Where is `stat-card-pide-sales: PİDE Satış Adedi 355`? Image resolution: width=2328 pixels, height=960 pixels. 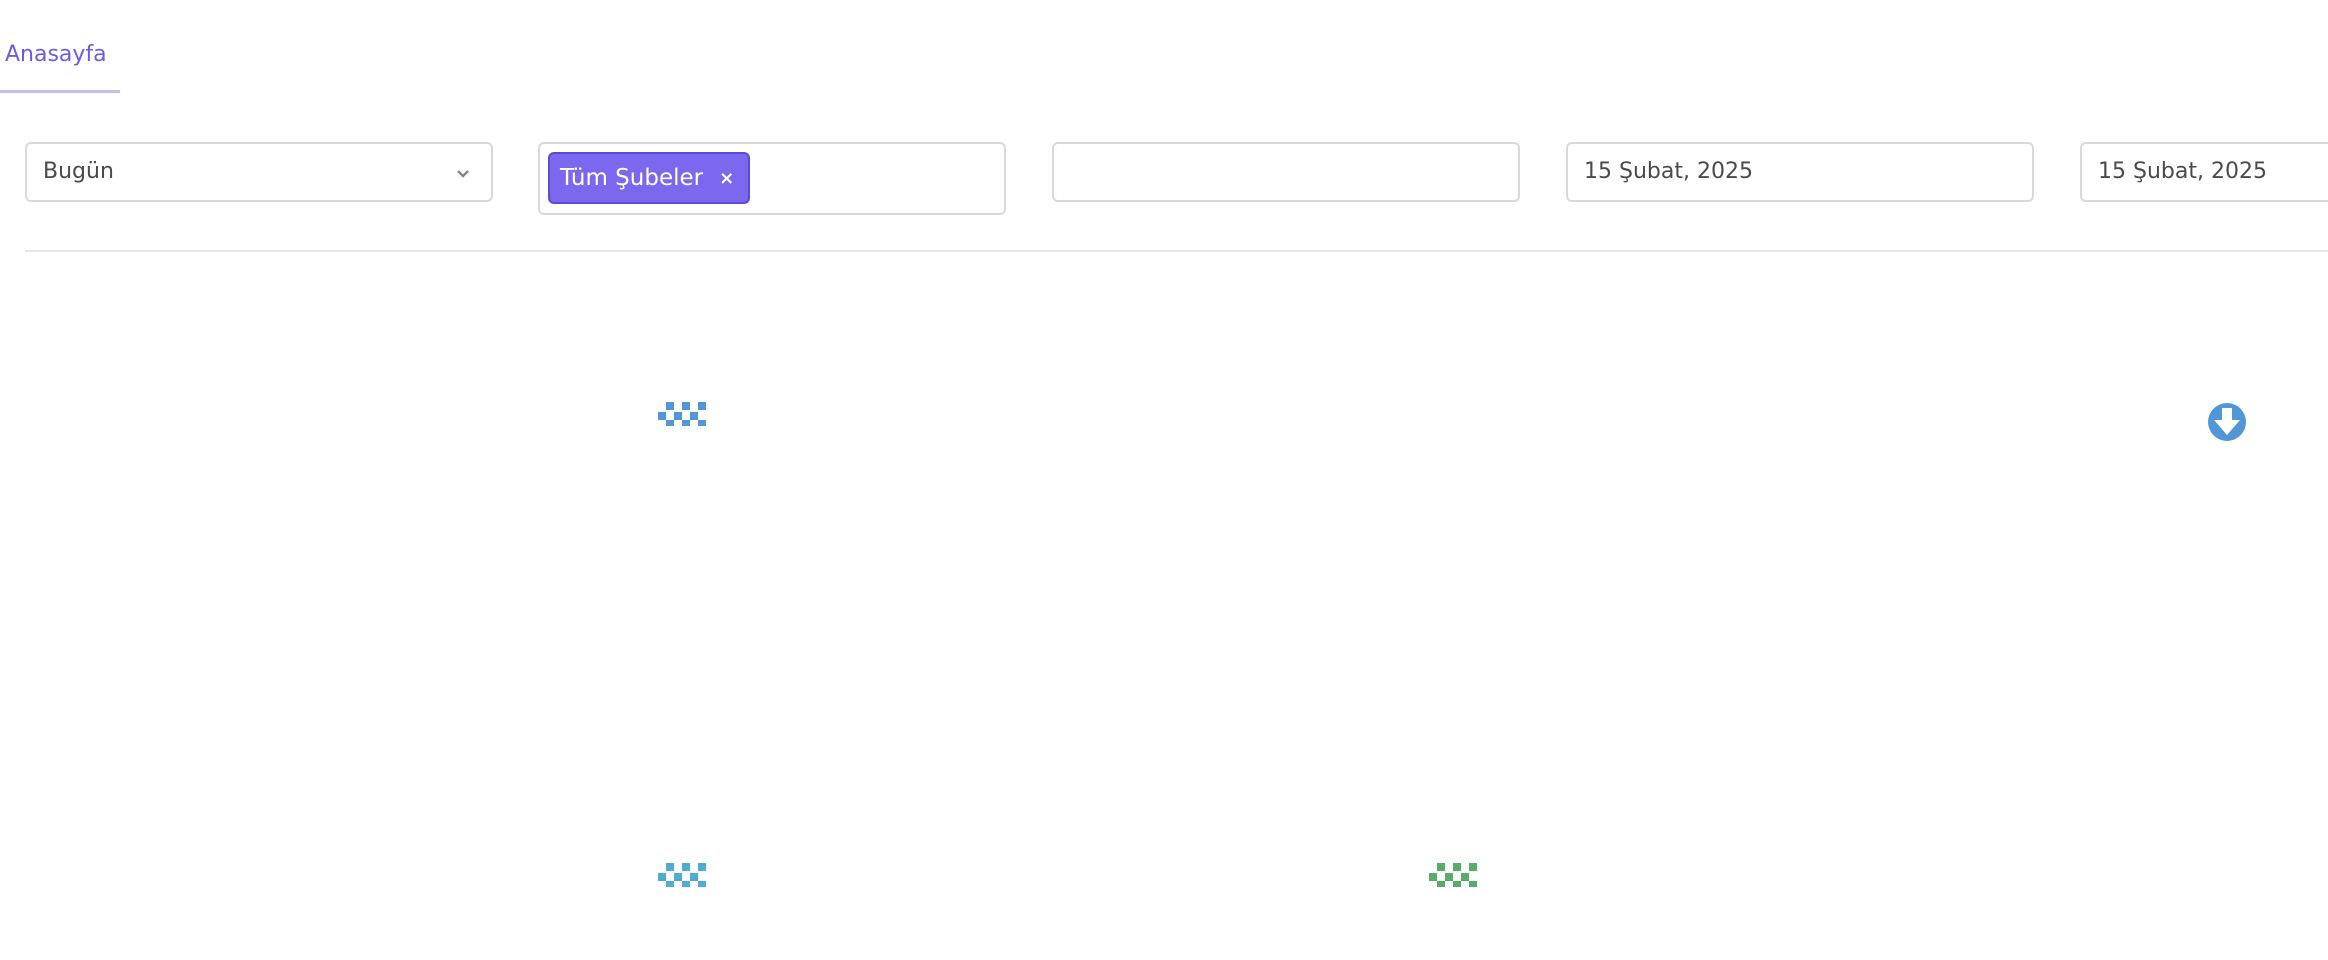
stat-card-pide-sales: PİDE Satış Adedi 355 is located at coordinates (1158, 825).